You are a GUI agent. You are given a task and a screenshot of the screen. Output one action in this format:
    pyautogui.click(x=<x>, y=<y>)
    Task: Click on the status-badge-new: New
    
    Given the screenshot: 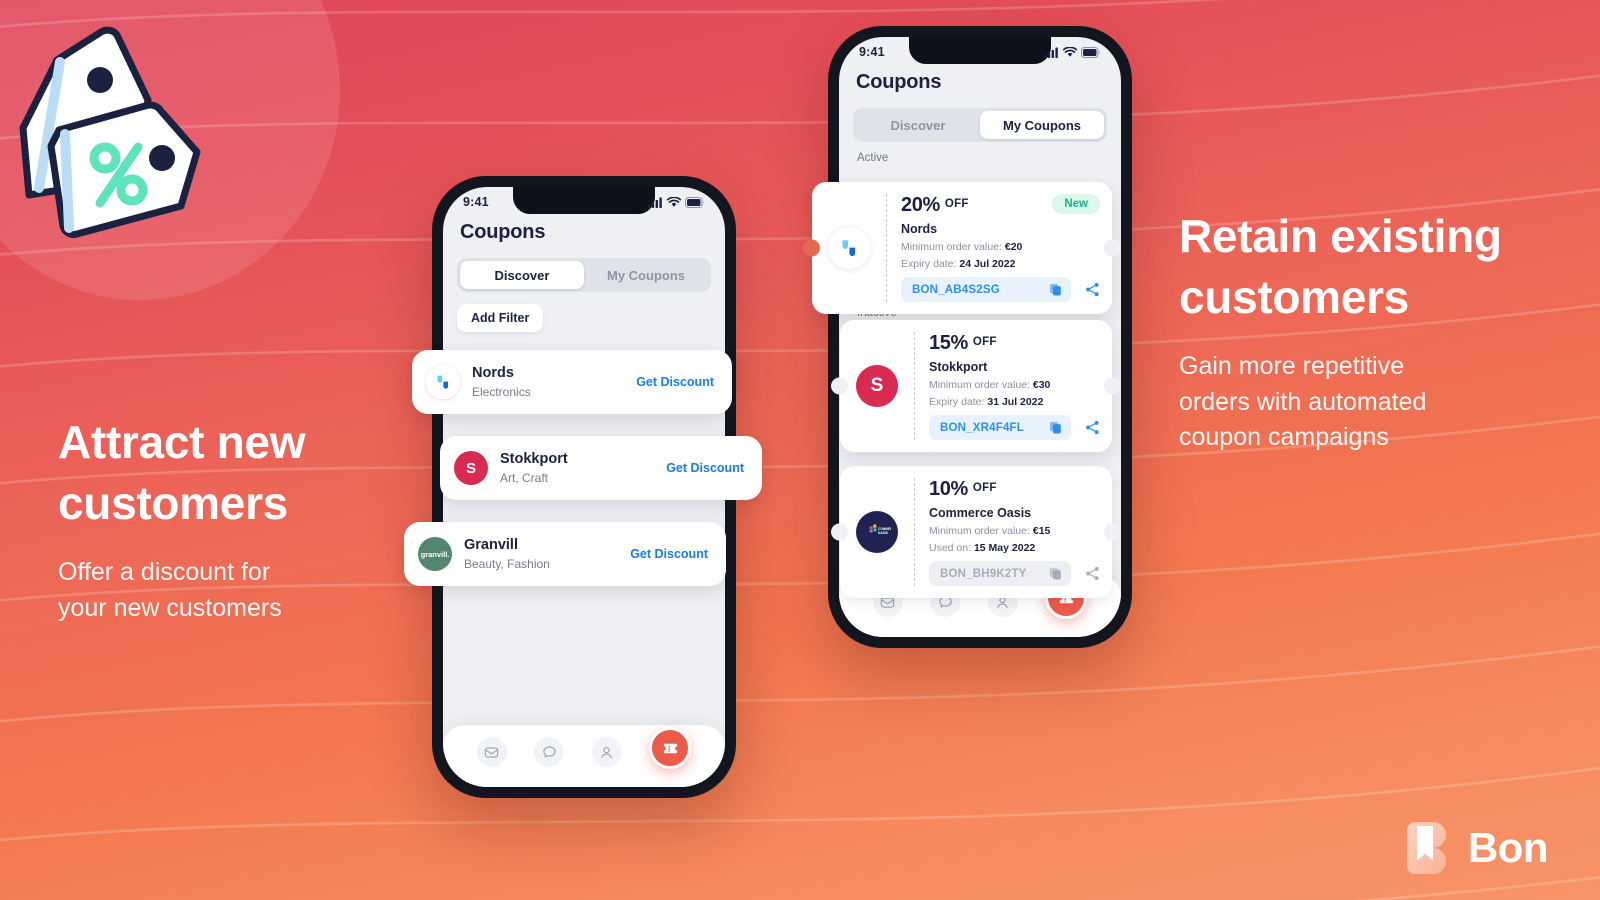 What is the action you would take?
    pyautogui.click(x=1076, y=204)
    